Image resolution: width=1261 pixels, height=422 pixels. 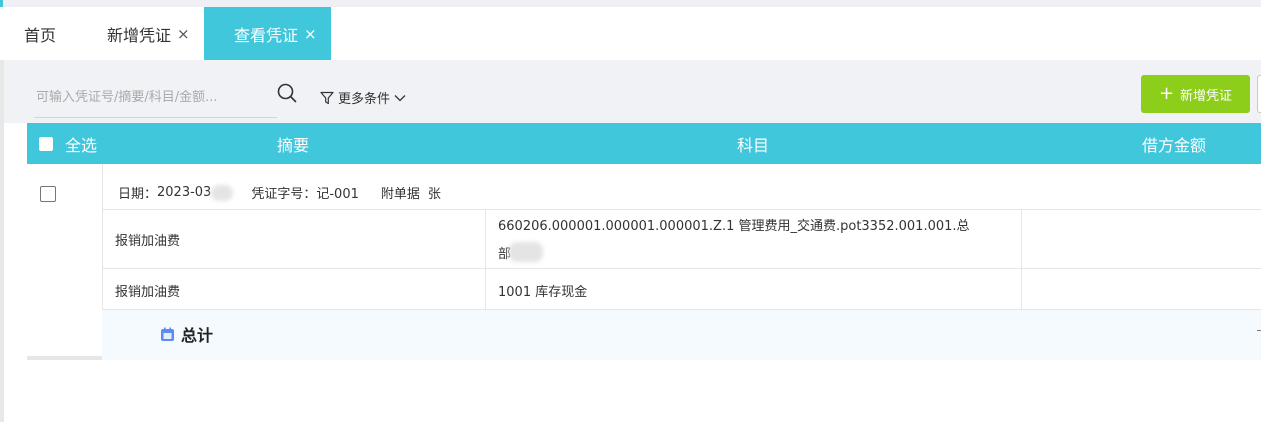 I want to click on column-header-account: 科目, so click(x=753, y=143).